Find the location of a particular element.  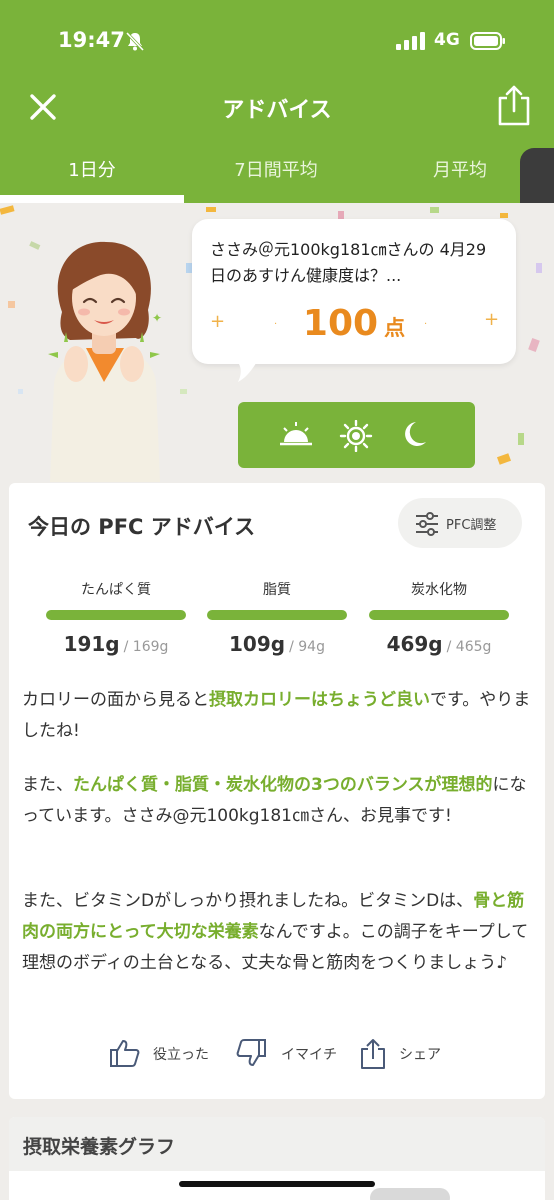

advice-text: カロリーの面から見ると is located at coordinates (115, 700).